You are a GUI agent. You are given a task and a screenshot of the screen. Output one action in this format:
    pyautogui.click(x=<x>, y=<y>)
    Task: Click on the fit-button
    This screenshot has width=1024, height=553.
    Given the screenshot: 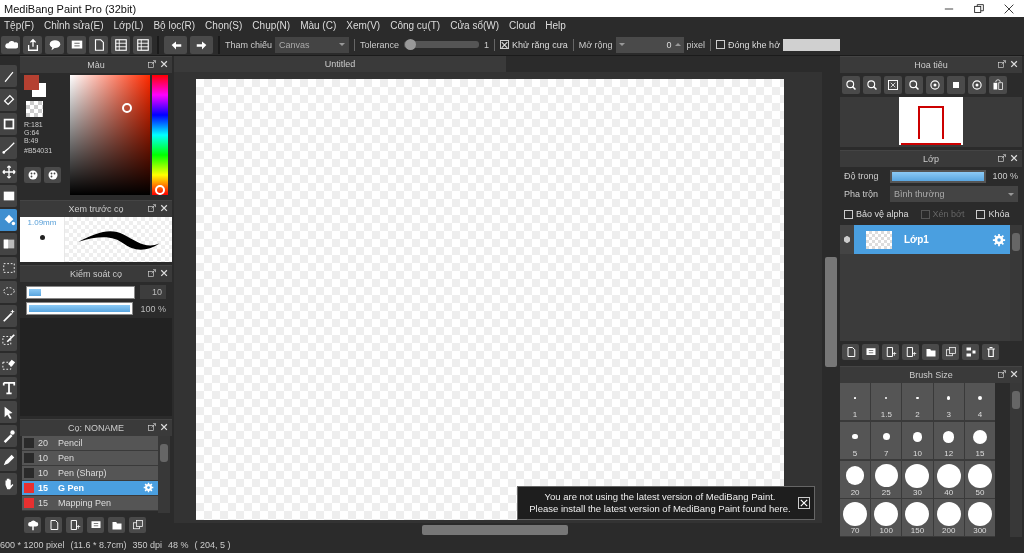 What is the action you would take?
    pyautogui.click(x=893, y=85)
    